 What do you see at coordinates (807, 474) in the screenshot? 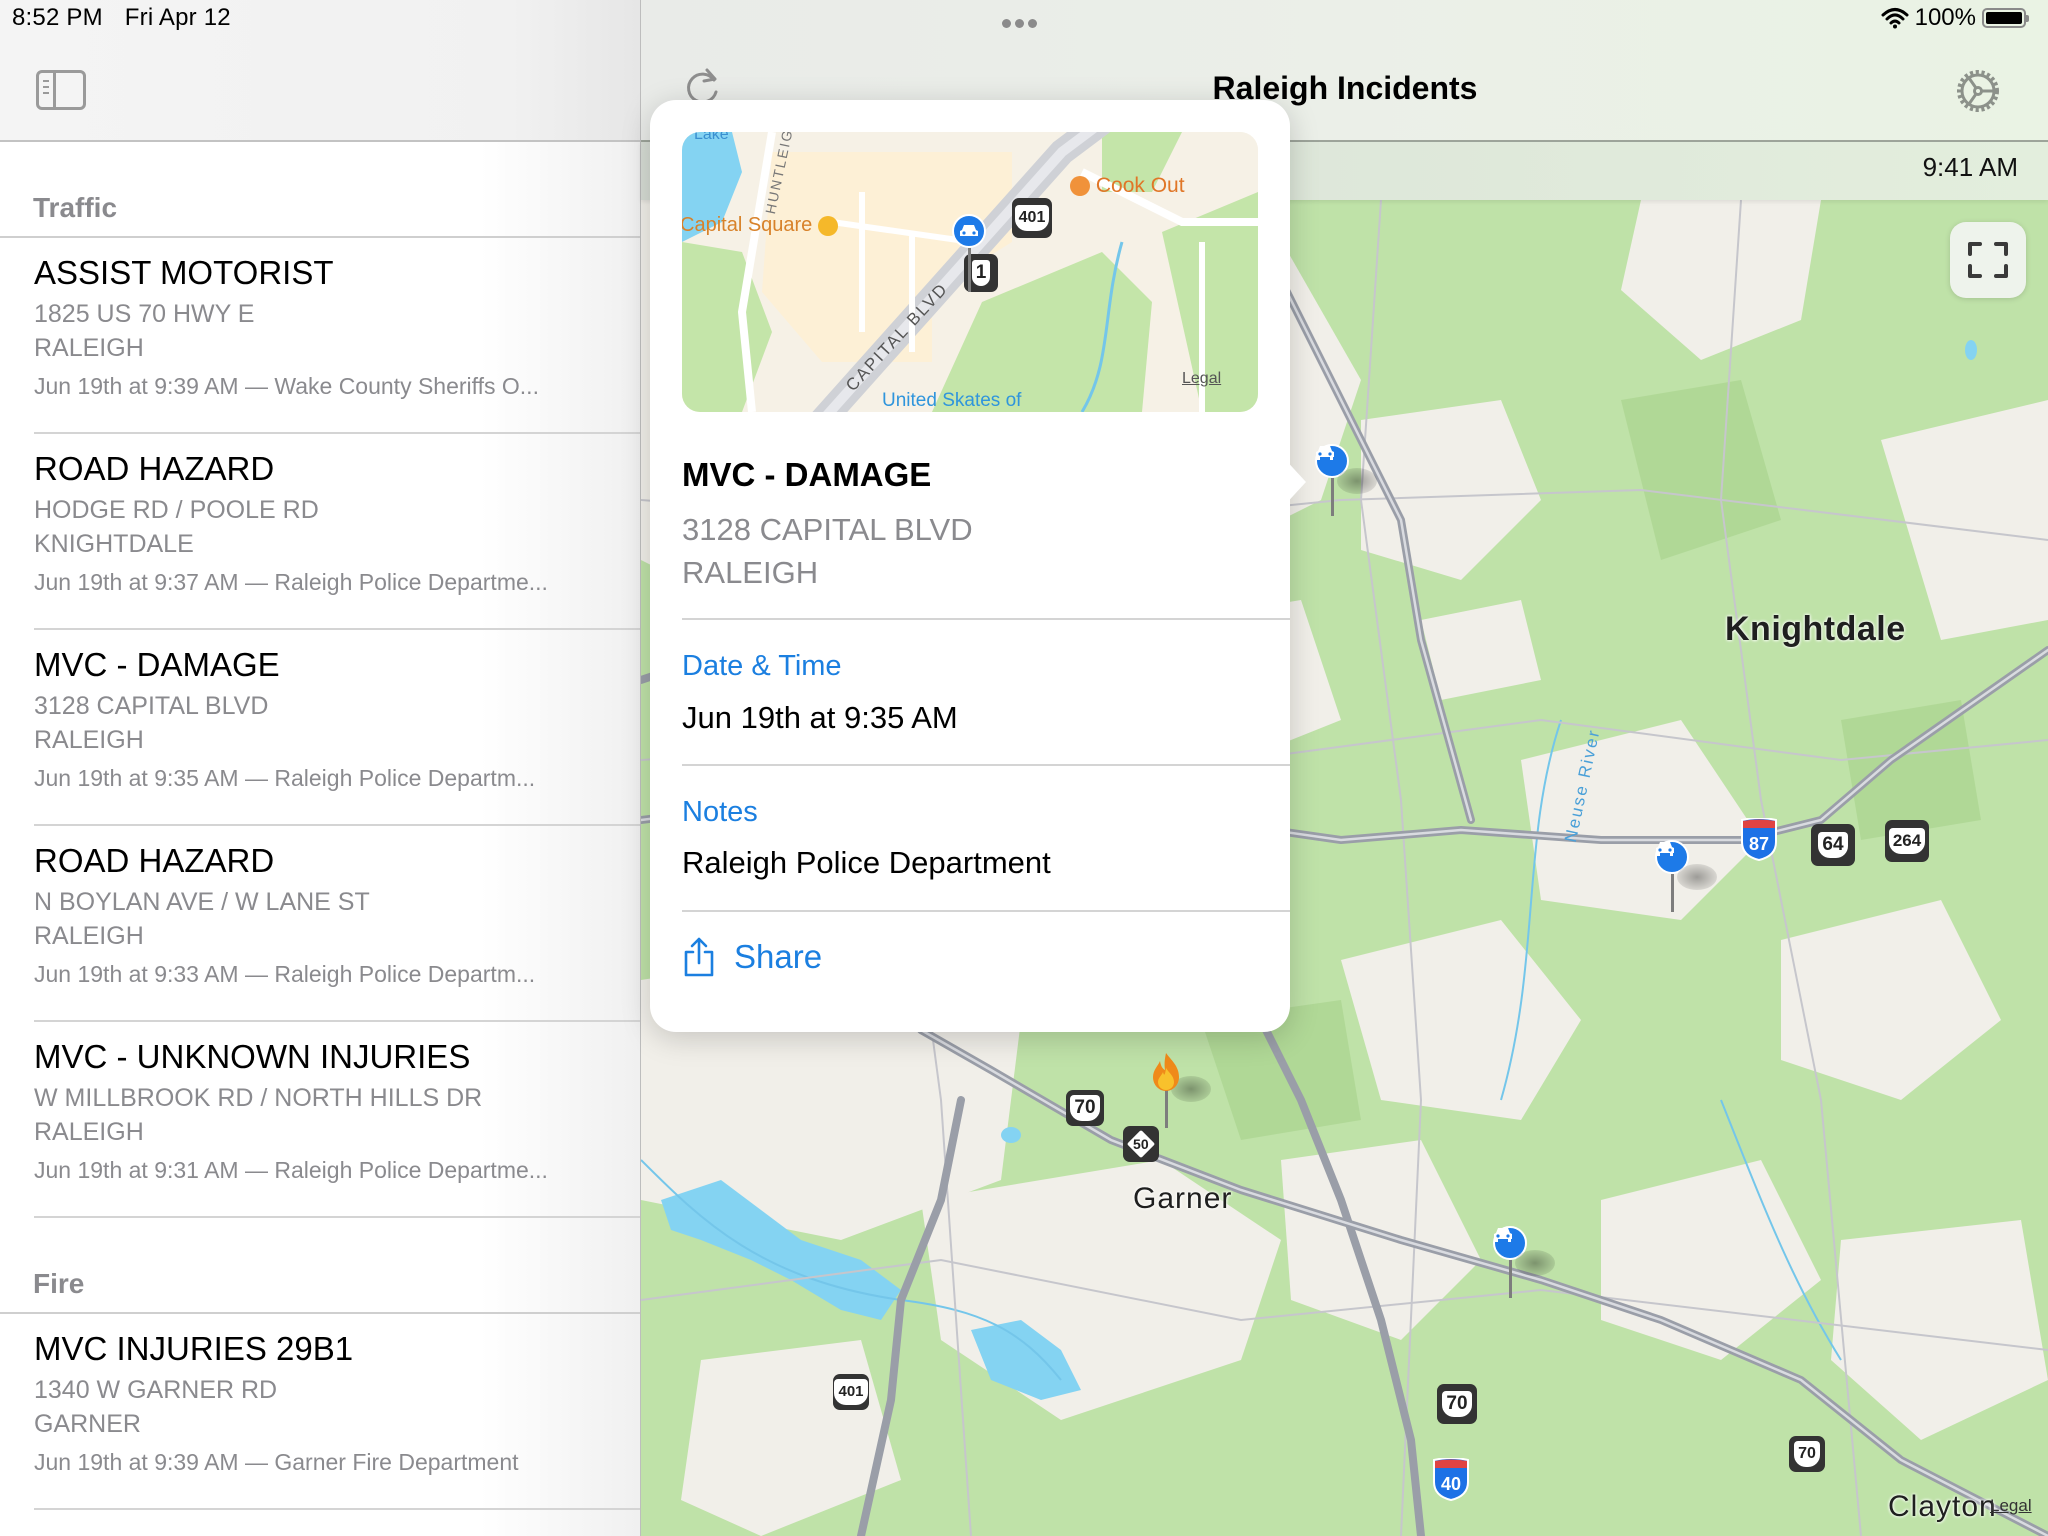
I see `popover-title: MVC - DAMAGE` at bounding box center [807, 474].